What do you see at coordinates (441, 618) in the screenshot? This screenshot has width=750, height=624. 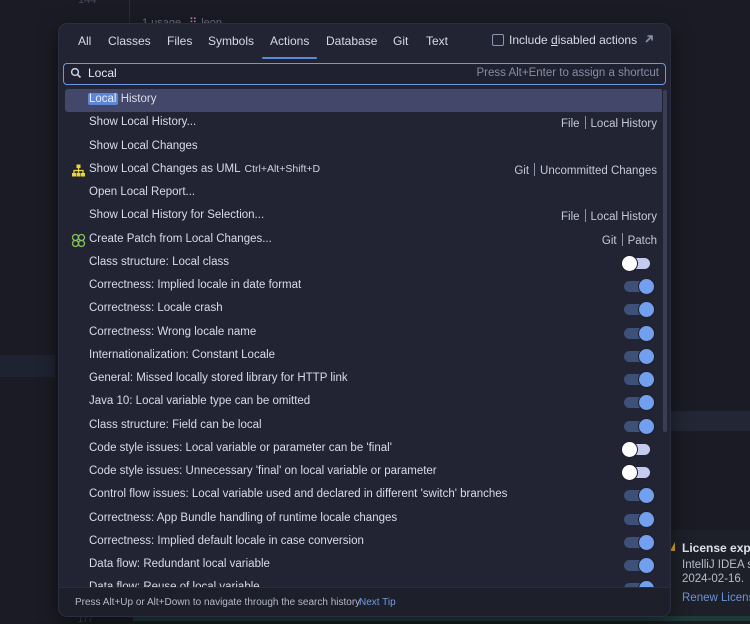 I see `editor-status-strip` at bounding box center [441, 618].